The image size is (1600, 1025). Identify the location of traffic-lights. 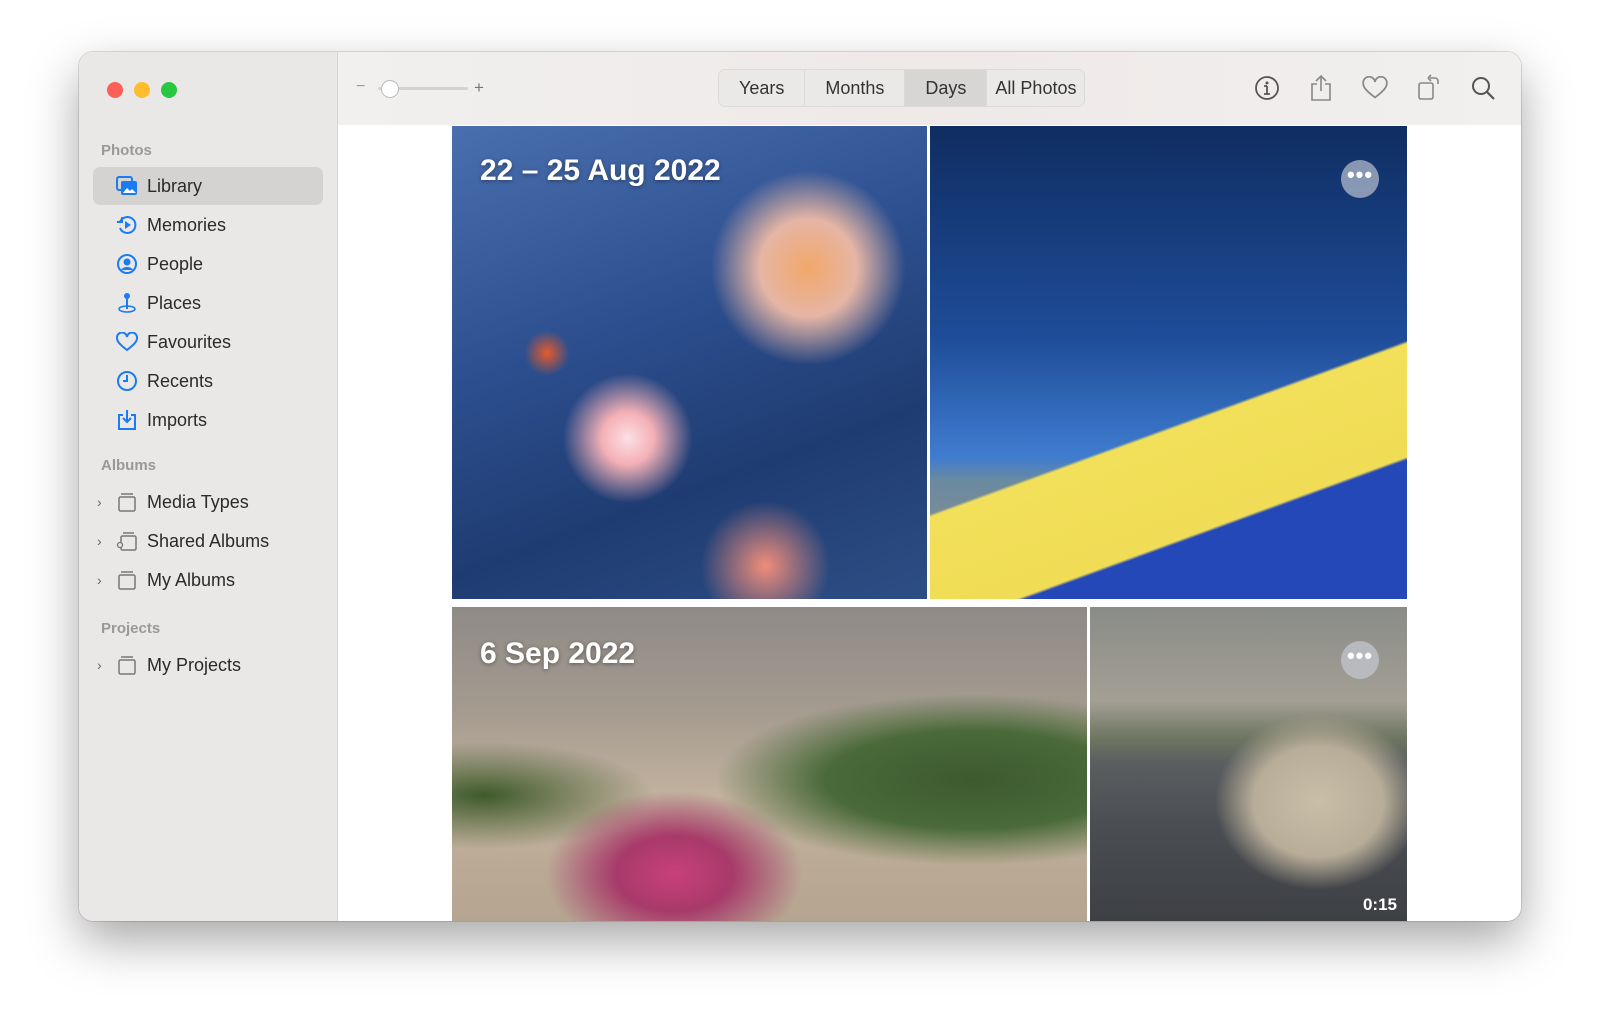
(142, 90).